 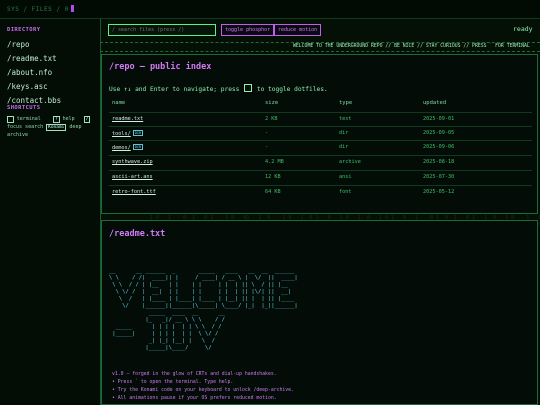 What do you see at coordinates (134, 192) in the screenshot?
I see `file-name: retro-font.ttf` at bounding box center [134, 192].